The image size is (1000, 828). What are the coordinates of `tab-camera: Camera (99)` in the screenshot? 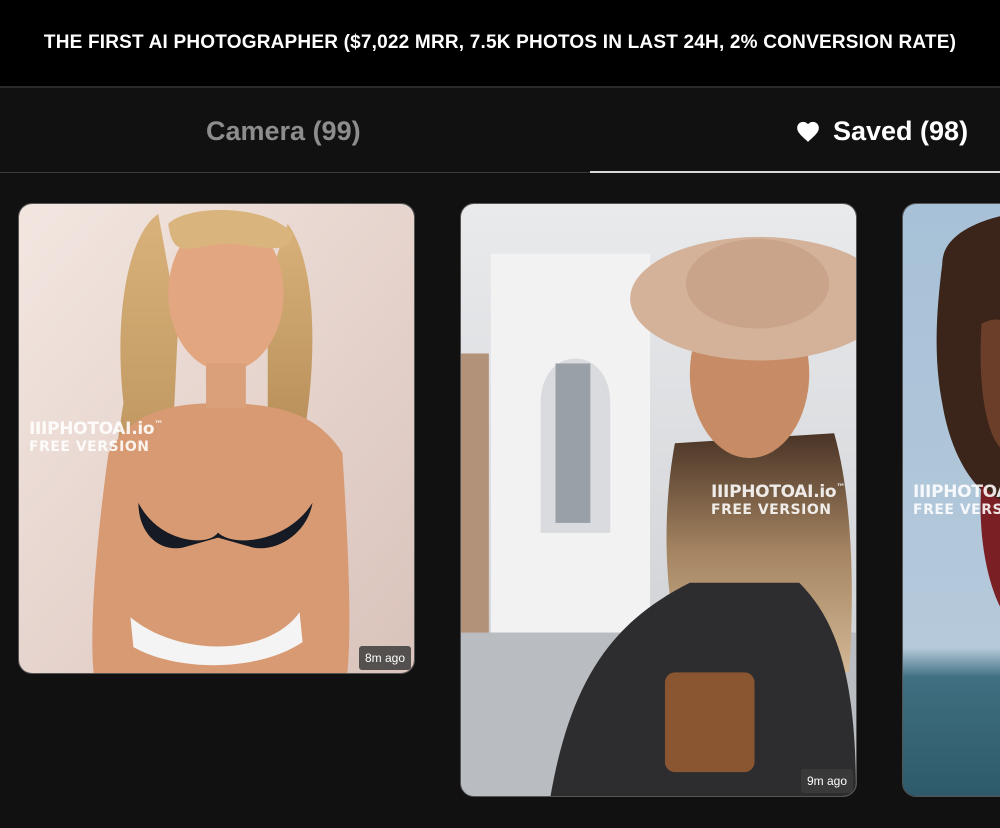 It's located at (283, 131).